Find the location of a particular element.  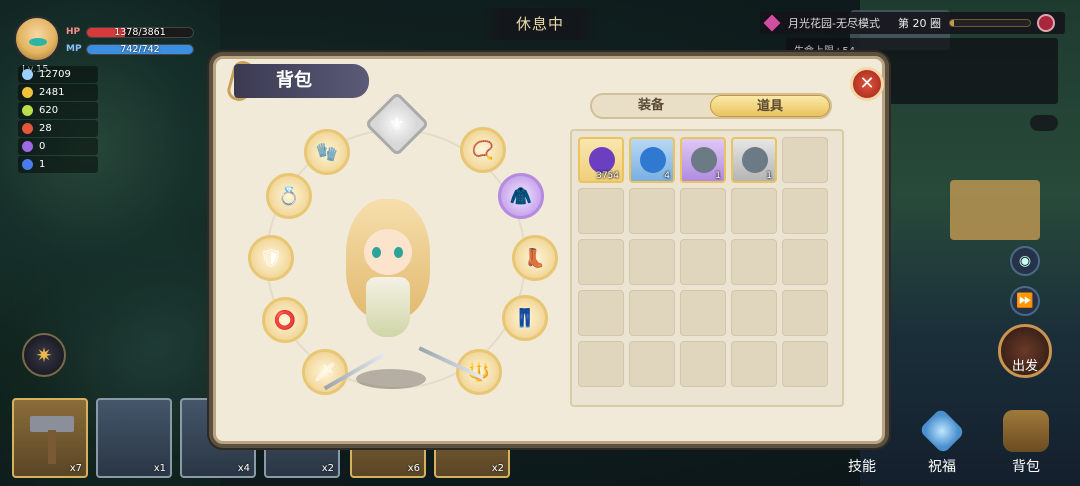

compass-icon: ✷ is located at coordinates (44, 355).